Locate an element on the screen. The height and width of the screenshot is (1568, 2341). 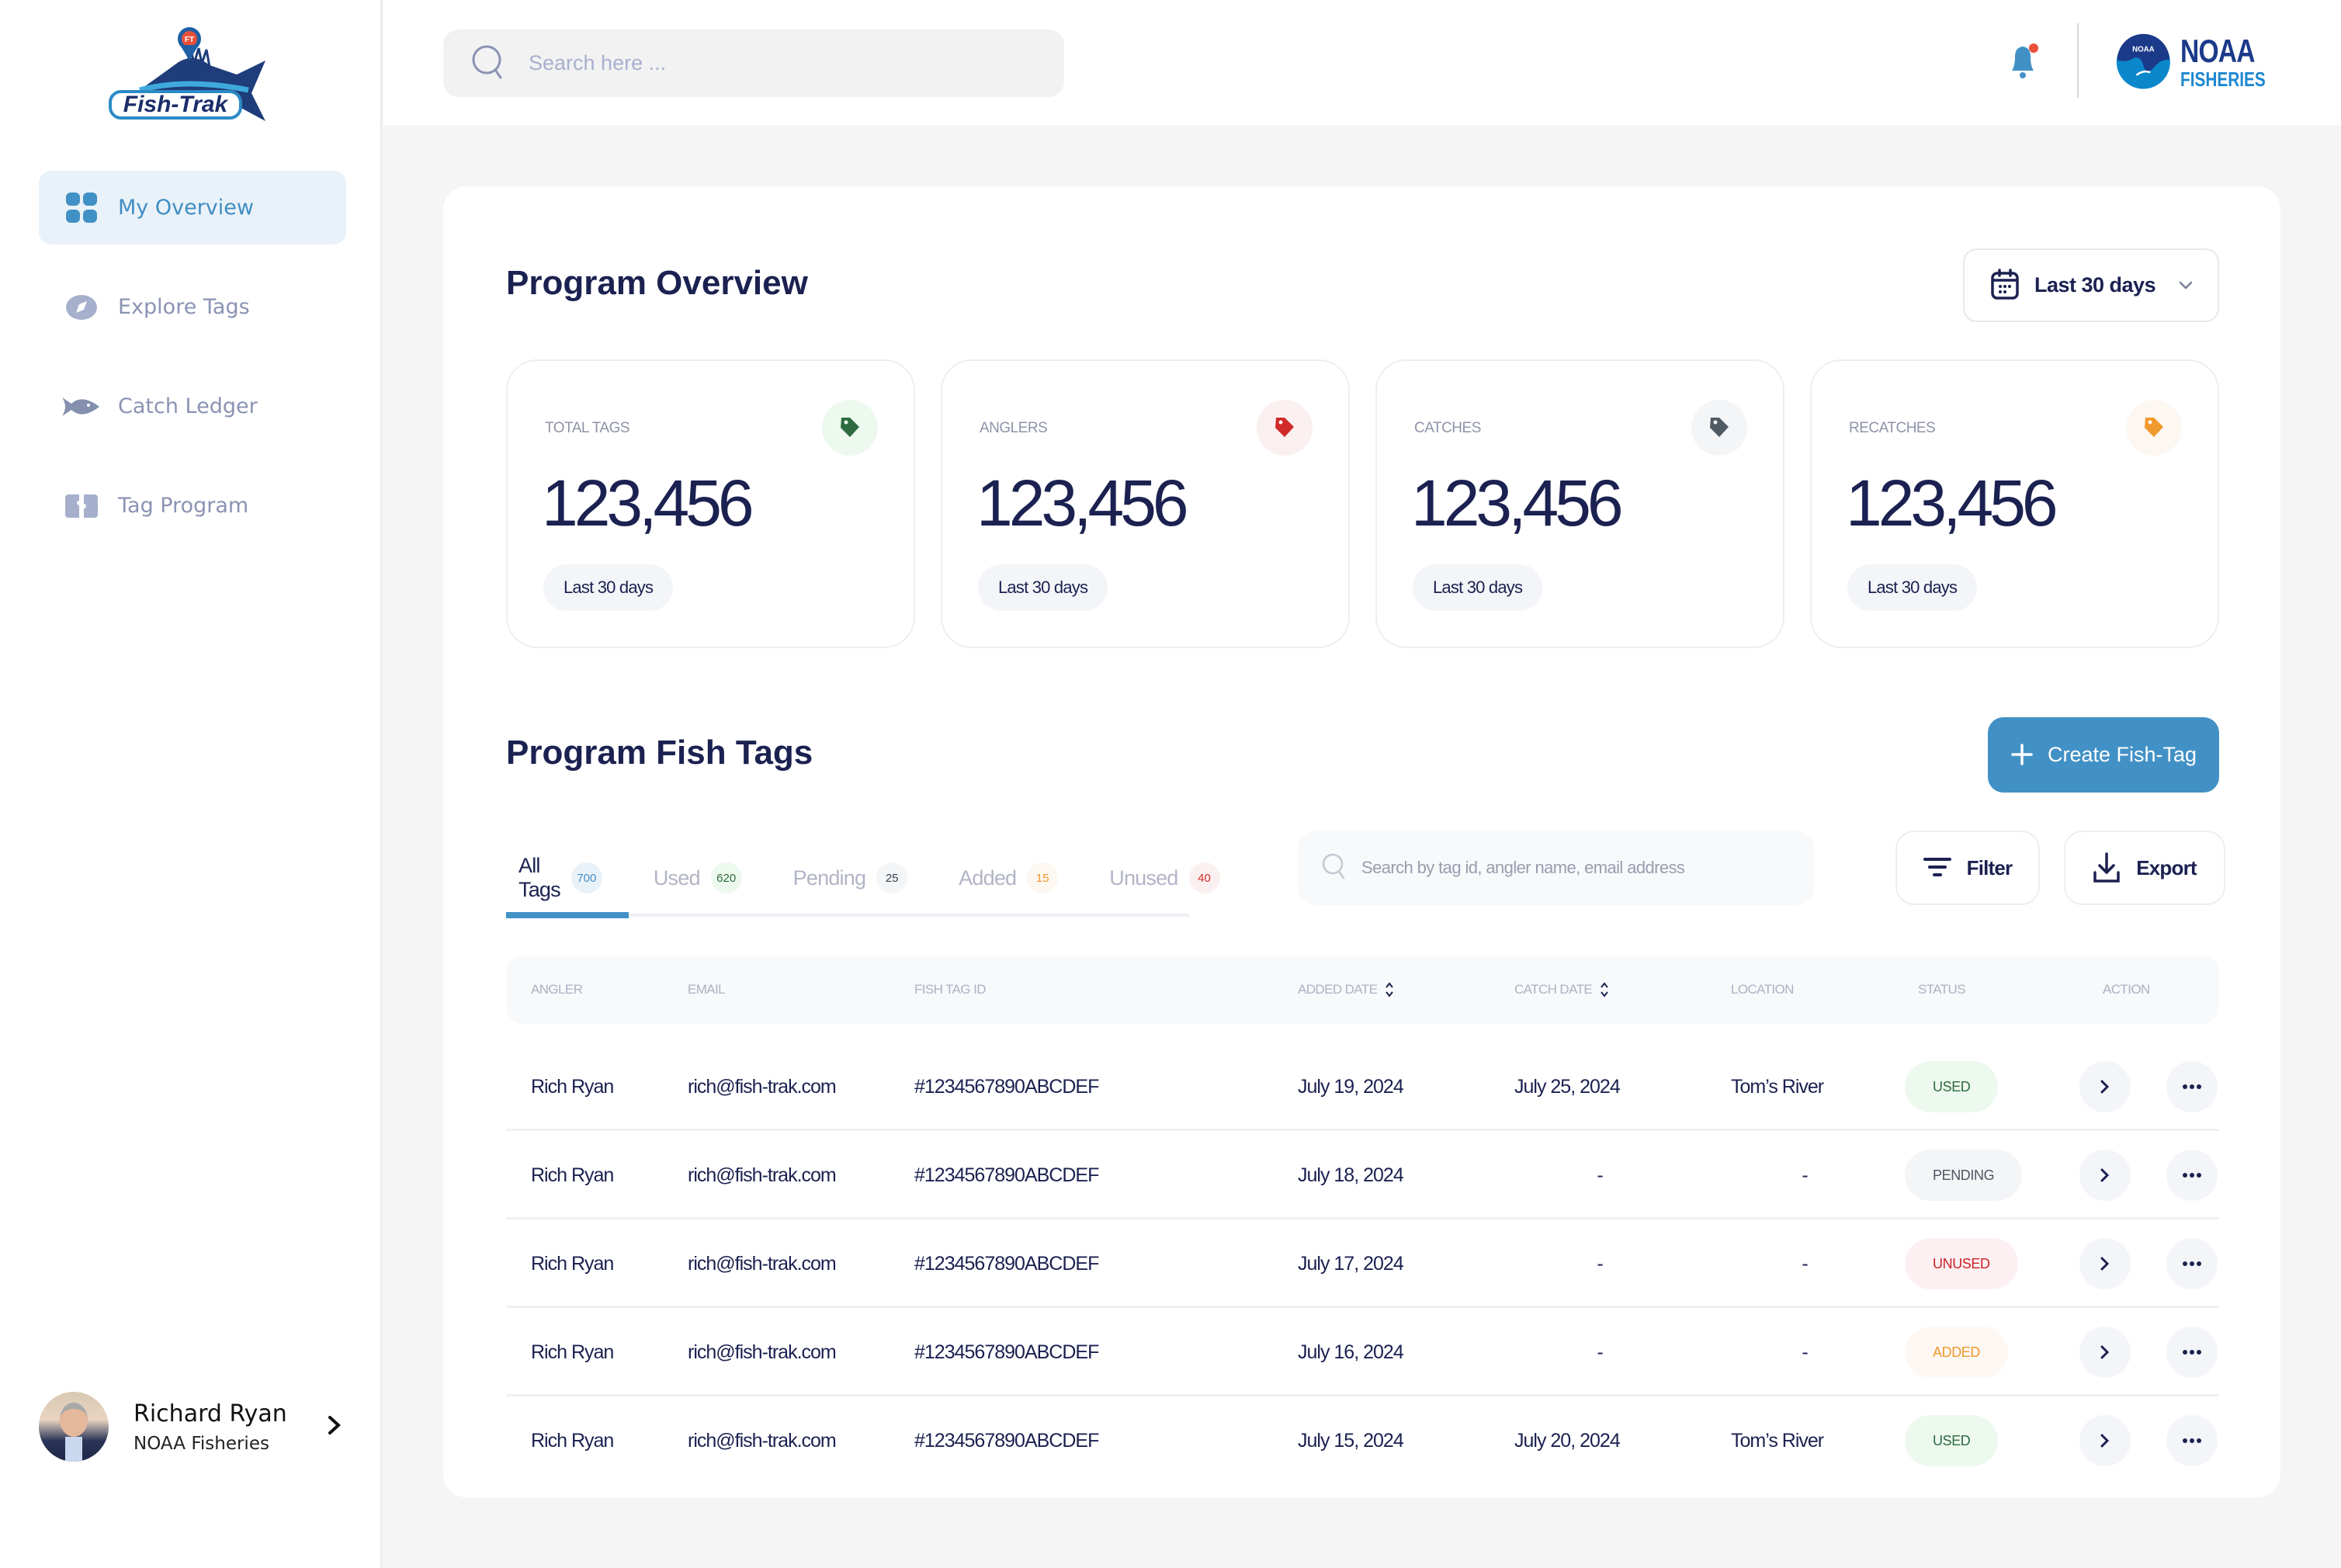
sidebar-item-label: Tag Program is located at coordinates (183, 506).